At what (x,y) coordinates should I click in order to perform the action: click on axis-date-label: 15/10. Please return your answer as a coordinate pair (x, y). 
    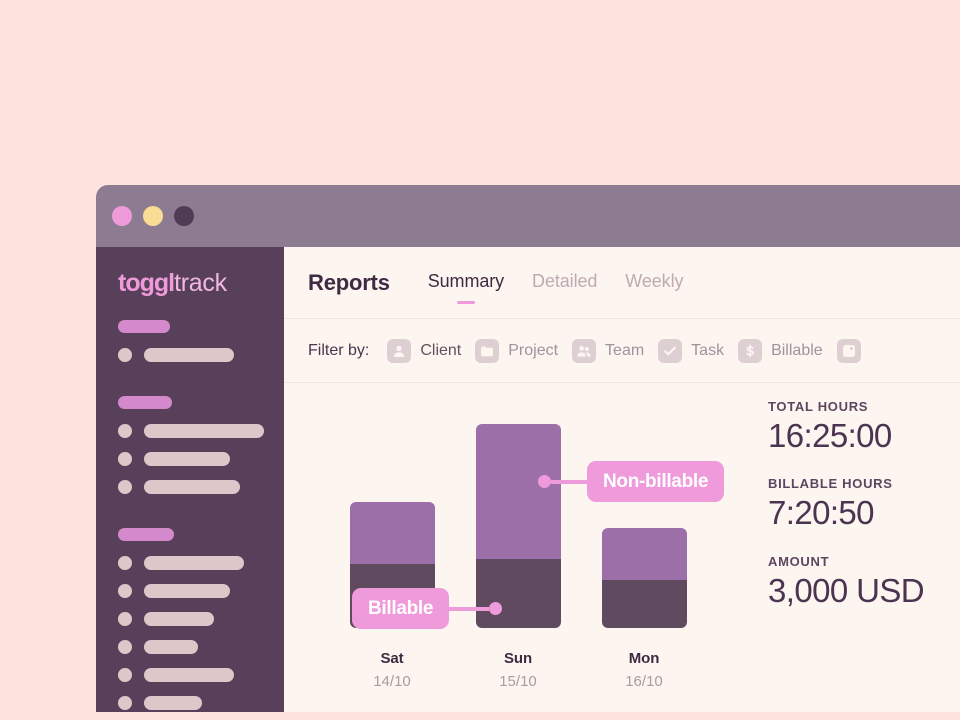
    Looking at the image, I should click on (518, 681).